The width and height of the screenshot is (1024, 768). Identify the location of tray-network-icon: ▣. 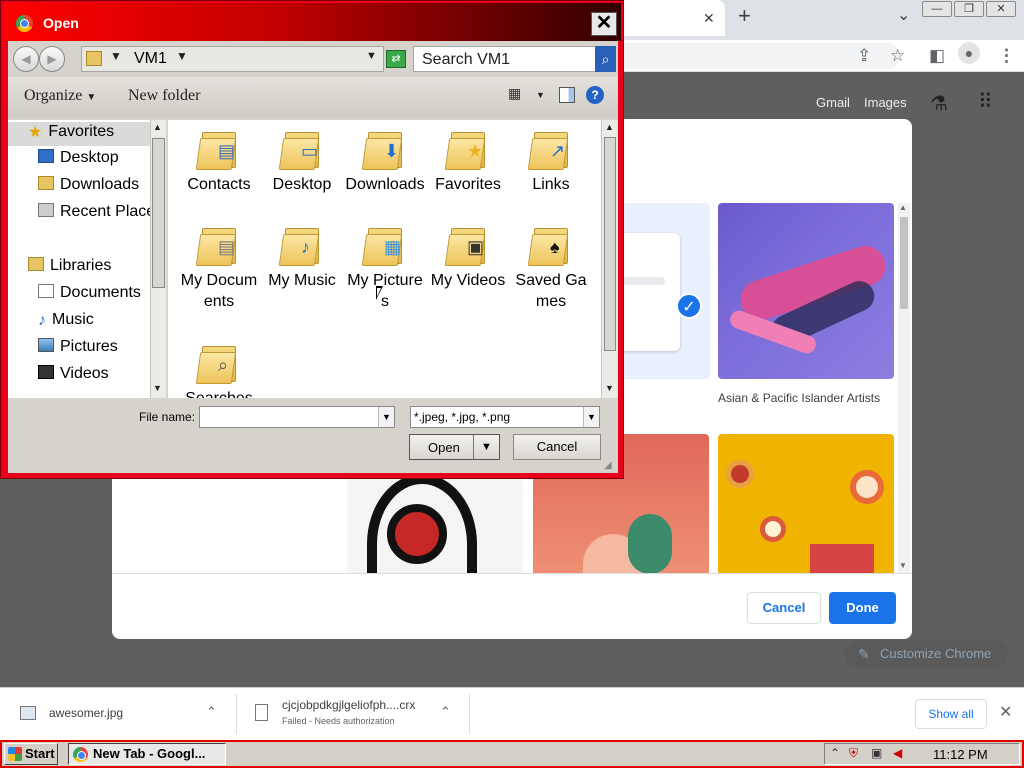
(876, 753).